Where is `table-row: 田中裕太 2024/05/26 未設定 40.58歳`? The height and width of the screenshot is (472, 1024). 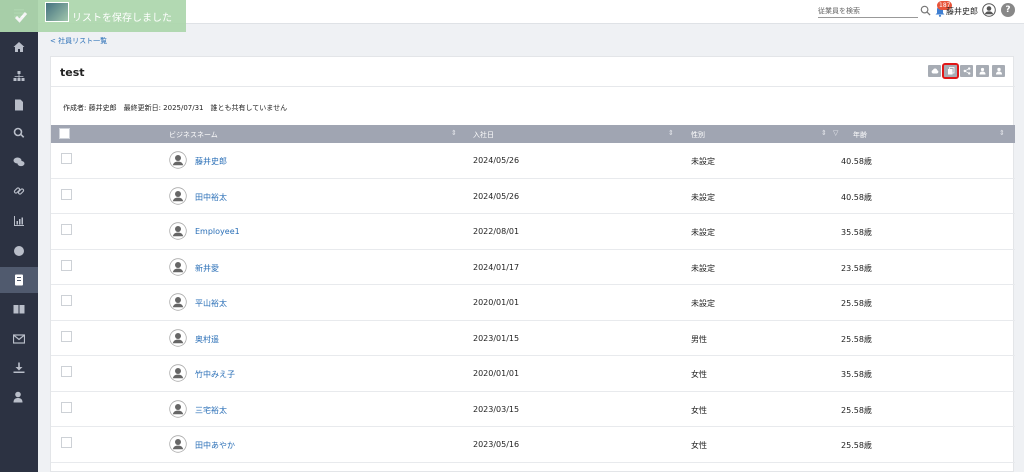
table-row: 田中裕太 2024/05/26 未設定 40.58歳 is located at coordinates (533, 196).